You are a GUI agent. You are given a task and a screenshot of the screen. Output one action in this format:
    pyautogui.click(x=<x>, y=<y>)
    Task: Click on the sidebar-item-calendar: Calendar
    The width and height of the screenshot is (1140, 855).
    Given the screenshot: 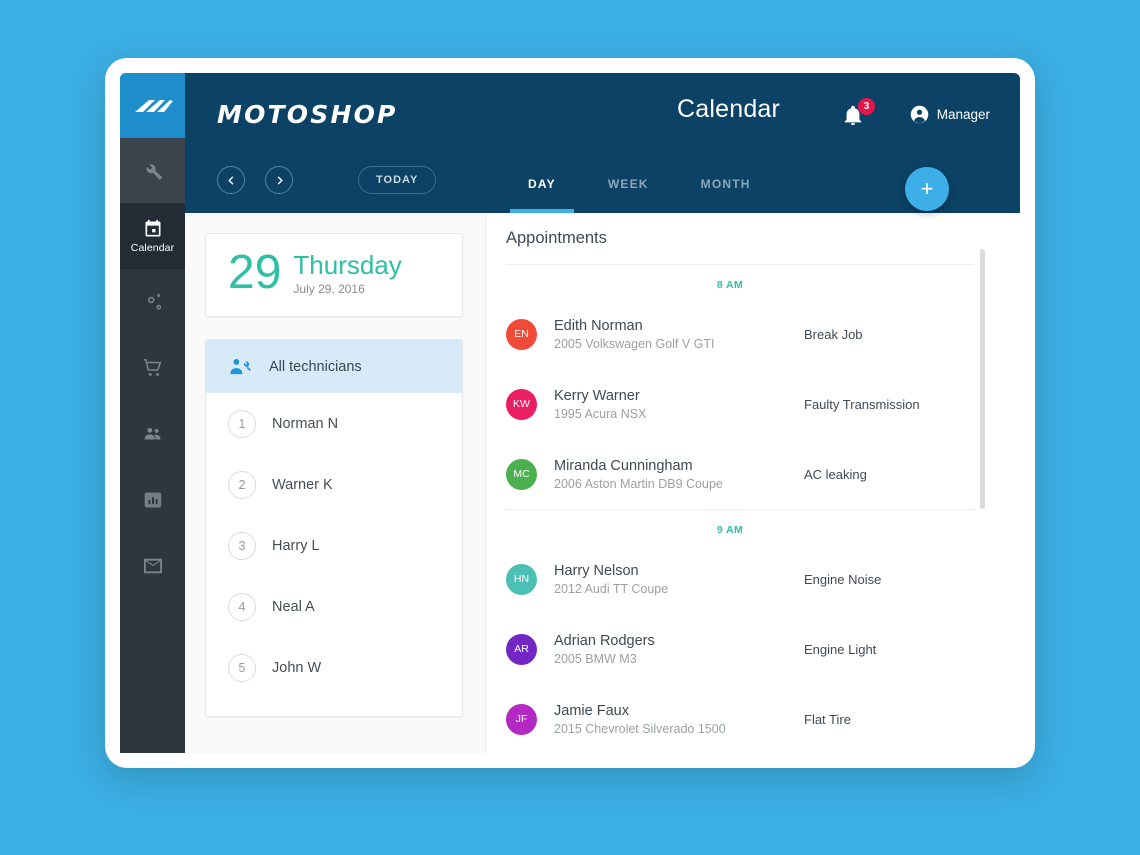 What is the action you would take?
    pyautogui.click(x=152, y=236)
    